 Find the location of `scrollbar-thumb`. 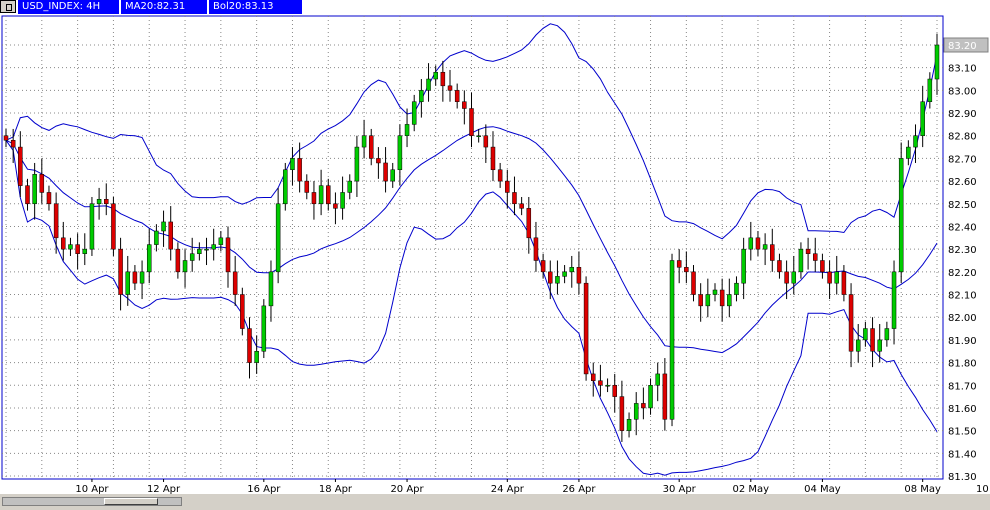

scrollbar-thumb is located at coordinates (131, 501).